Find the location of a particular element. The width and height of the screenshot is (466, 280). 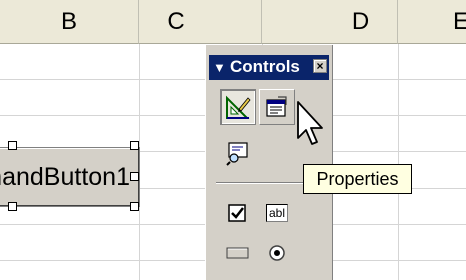

check-box-button is located at coordinates (238, 213).